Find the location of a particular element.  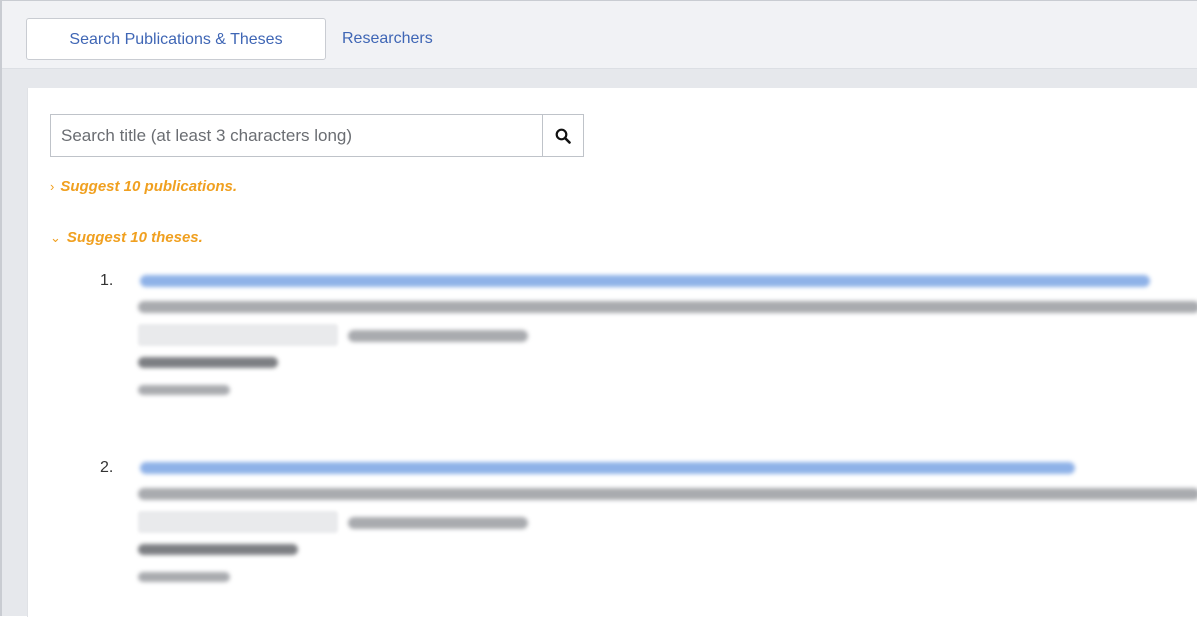

suggest-theses-toggle: ⌄ Suggest 10 theses. is located at coordinates (126, 237).